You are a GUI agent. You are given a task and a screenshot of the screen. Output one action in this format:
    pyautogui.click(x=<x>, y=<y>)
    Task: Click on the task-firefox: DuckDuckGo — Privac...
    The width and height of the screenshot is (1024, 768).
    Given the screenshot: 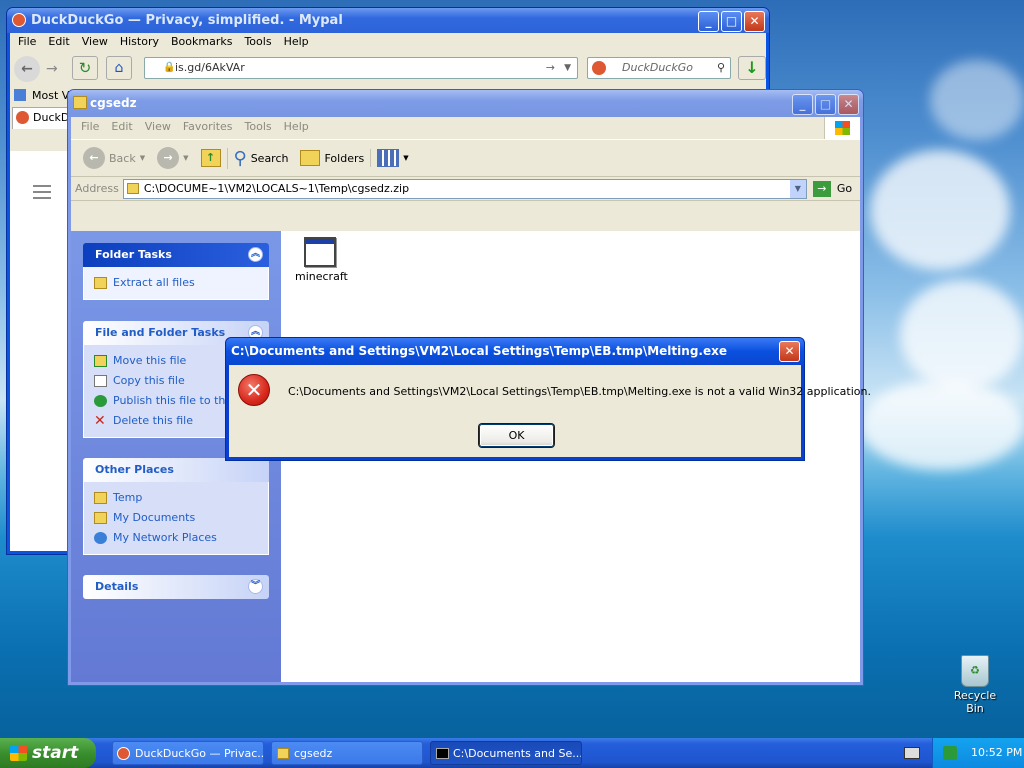 What is the action you would take?
    pyautogui.click(x=188, y=753)
    